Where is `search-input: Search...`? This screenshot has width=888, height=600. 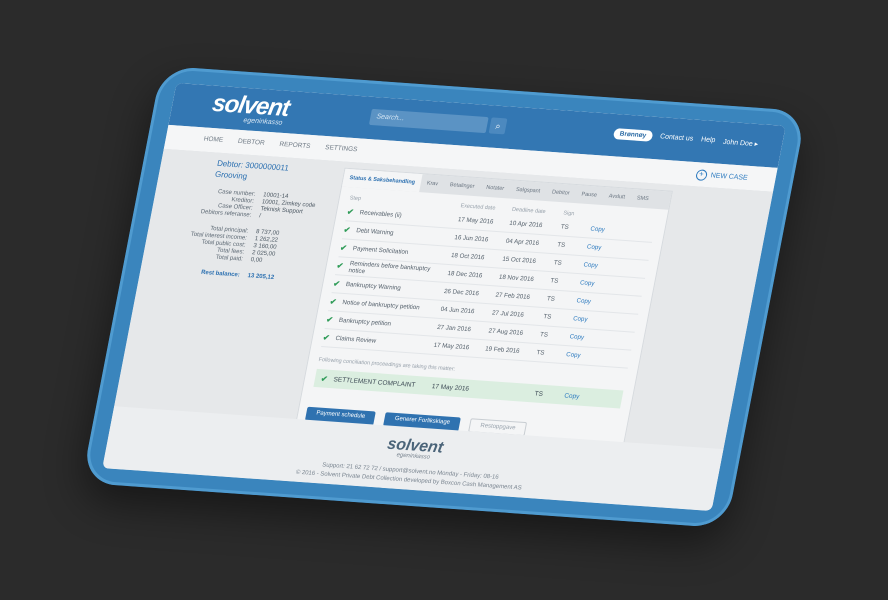
search-input: Search... is located at coordinates (428, 121).